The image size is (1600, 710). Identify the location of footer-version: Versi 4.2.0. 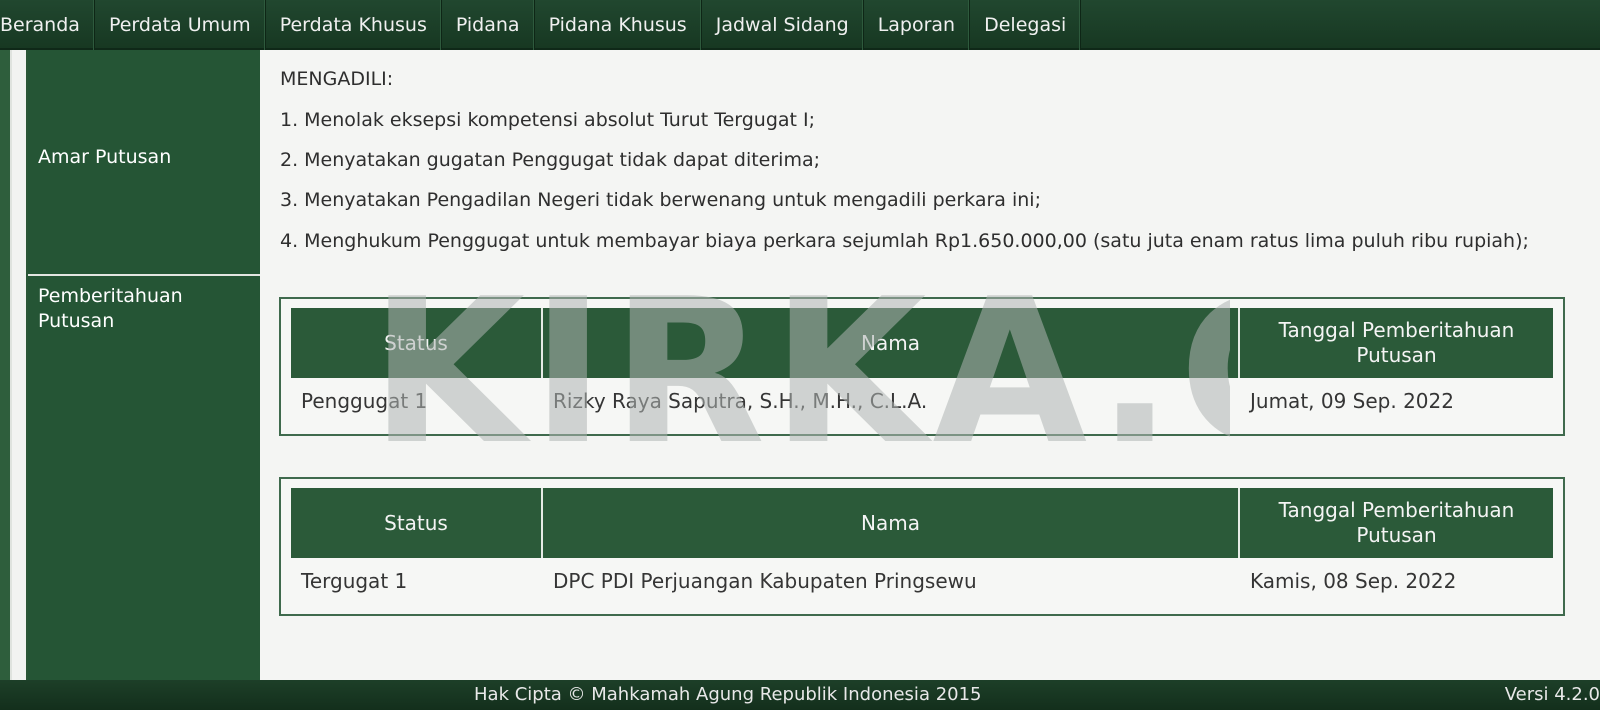
(1552, 694).